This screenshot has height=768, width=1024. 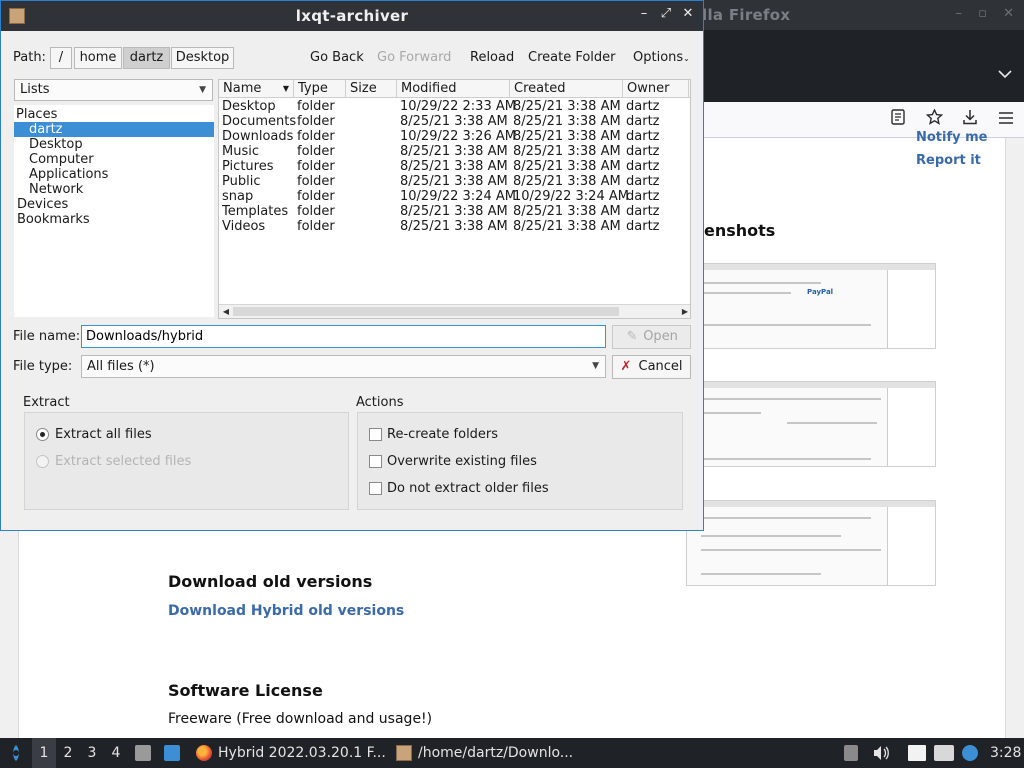 What do you see at coordinates (375, 434) in the screenshot?
I see `recreate-folders-checkbox` at bounding box center [375, 434].